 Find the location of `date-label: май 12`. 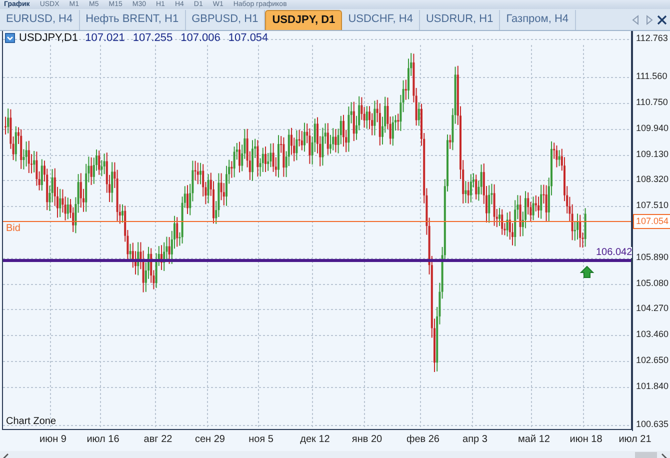

date-label: май 12 is located at coordinates (534, 439).